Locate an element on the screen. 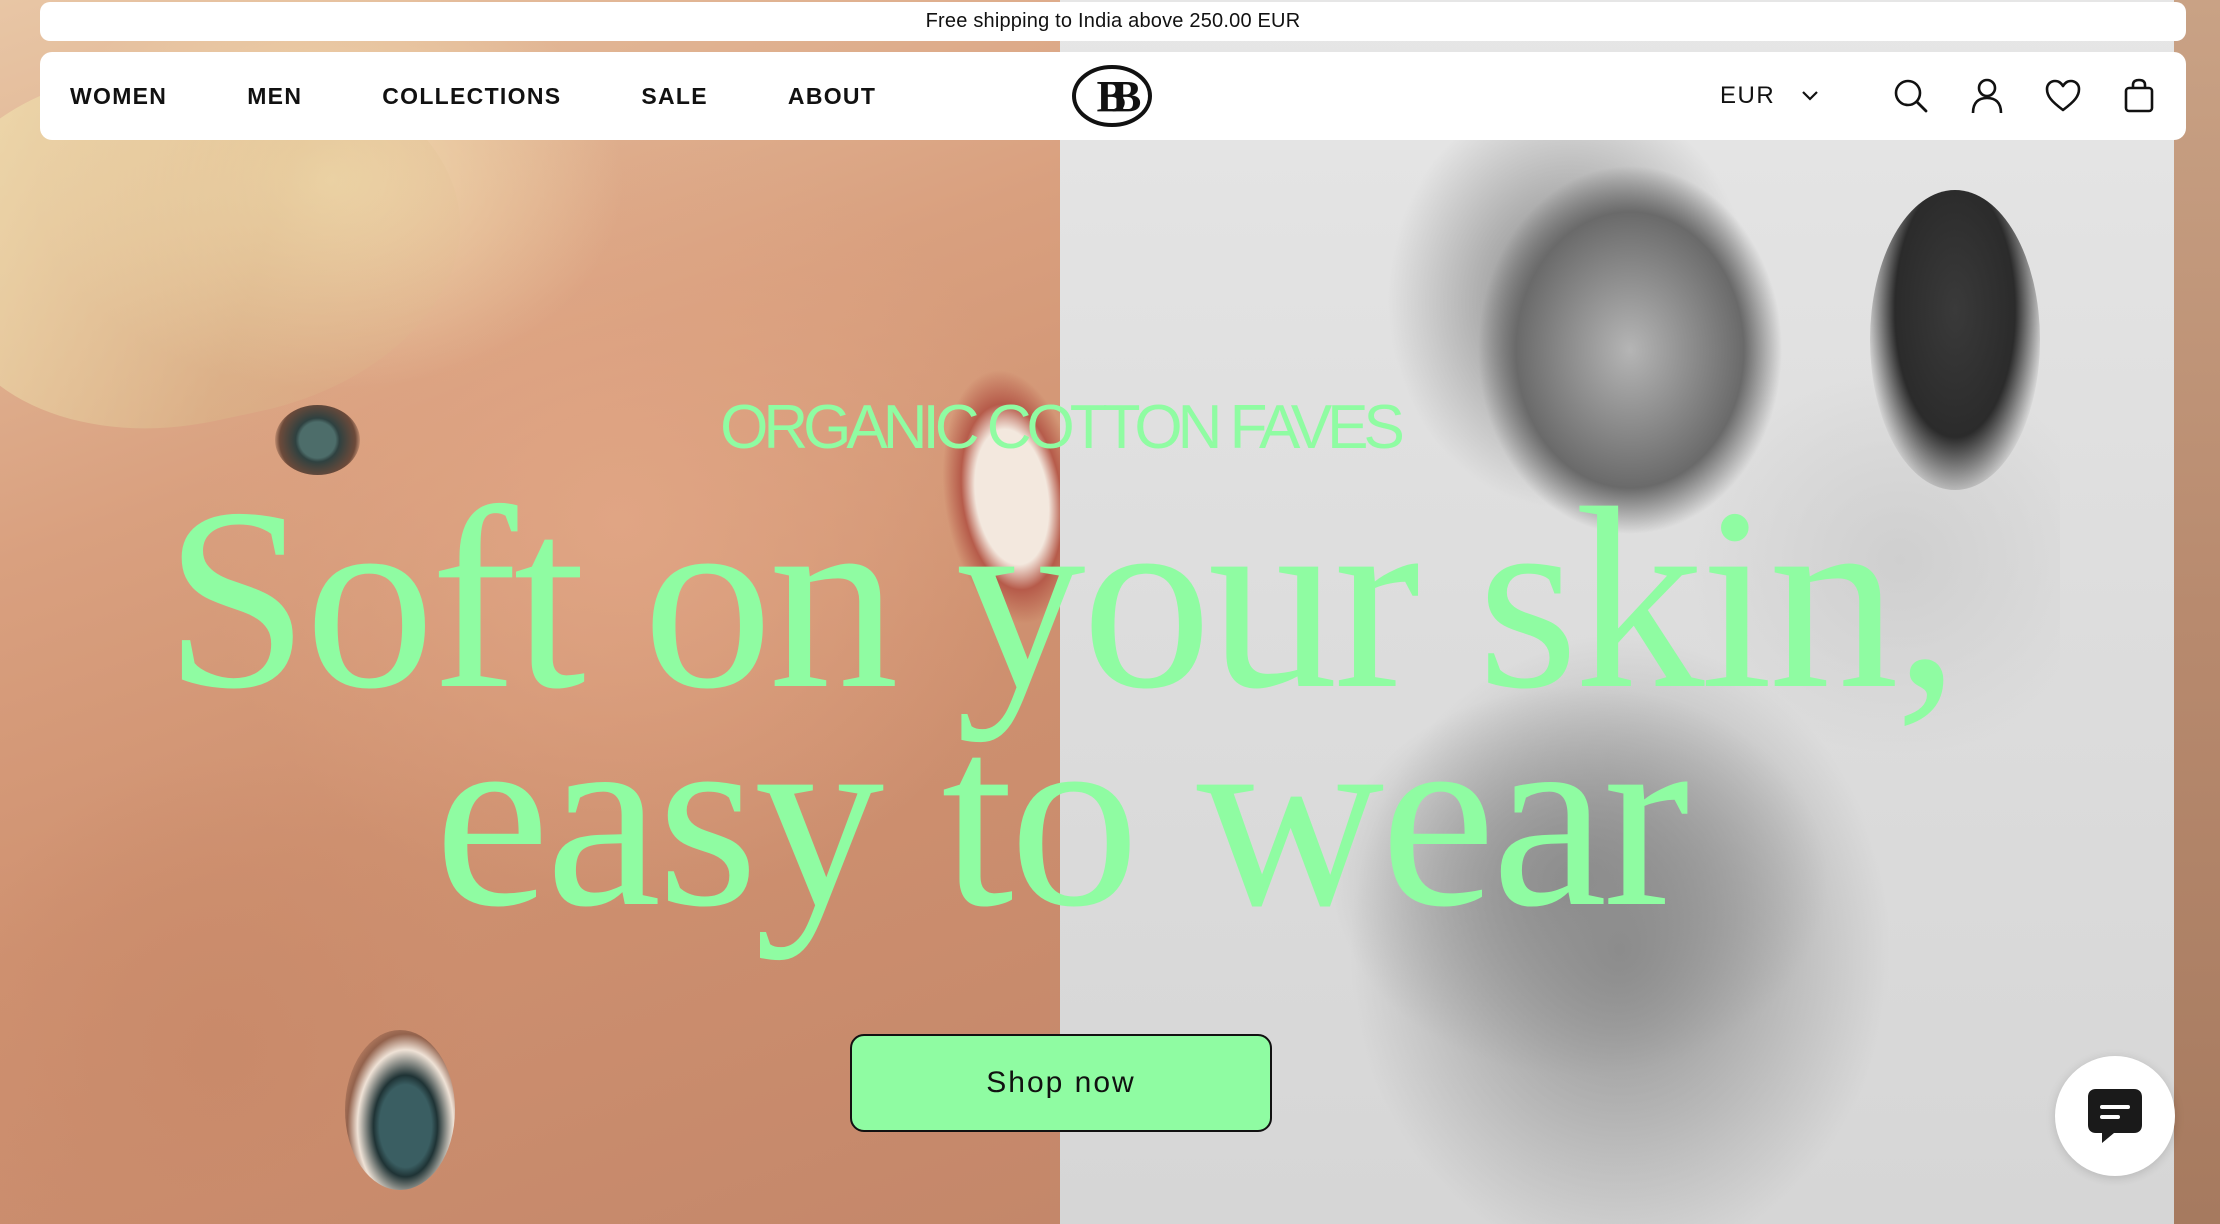 This screenshot has height=1224, width=2220. shop-now-button: Shop now is located at coordinates (1061, 1083).